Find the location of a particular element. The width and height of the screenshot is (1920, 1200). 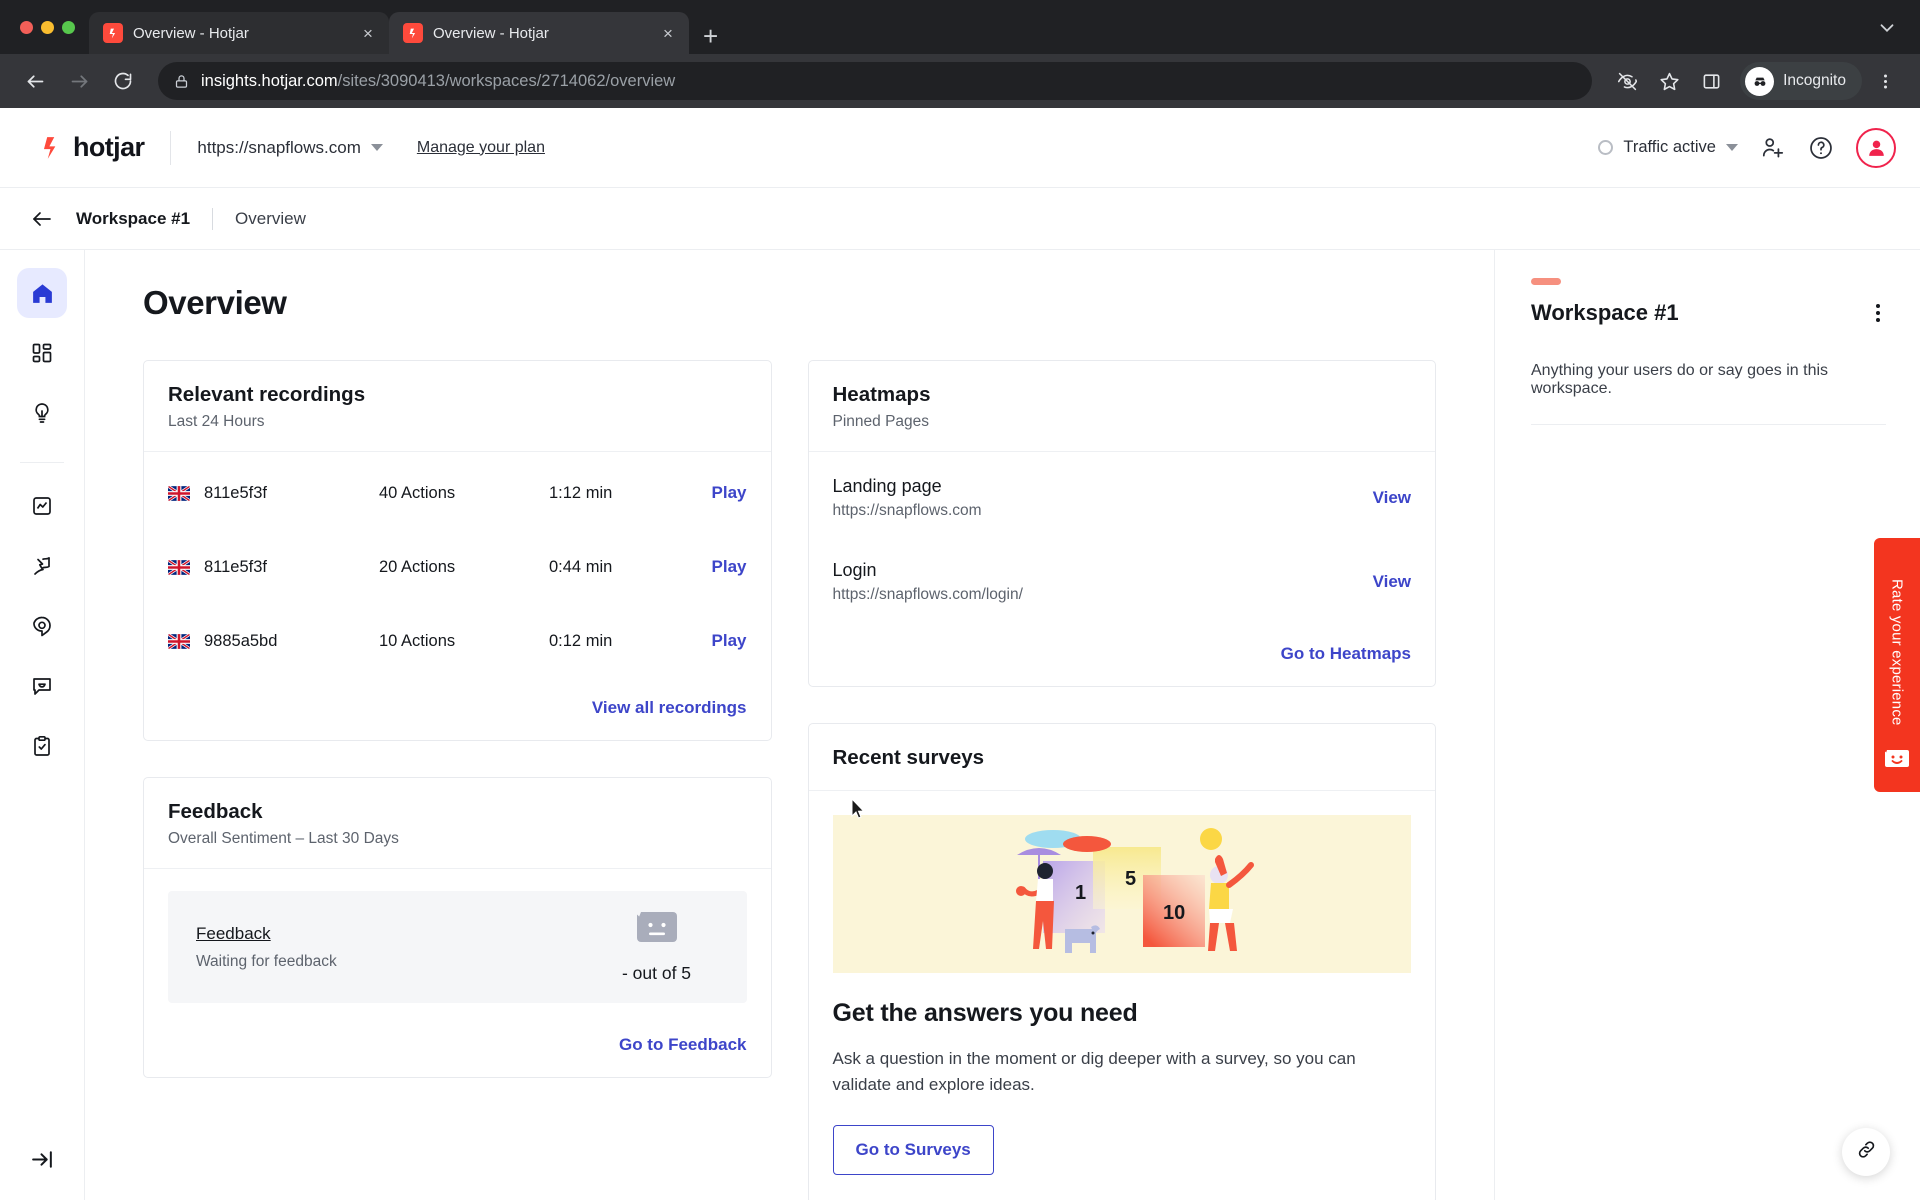

go-to-feedback-link: Go to Feedback is located at coordinates (683, 1045).